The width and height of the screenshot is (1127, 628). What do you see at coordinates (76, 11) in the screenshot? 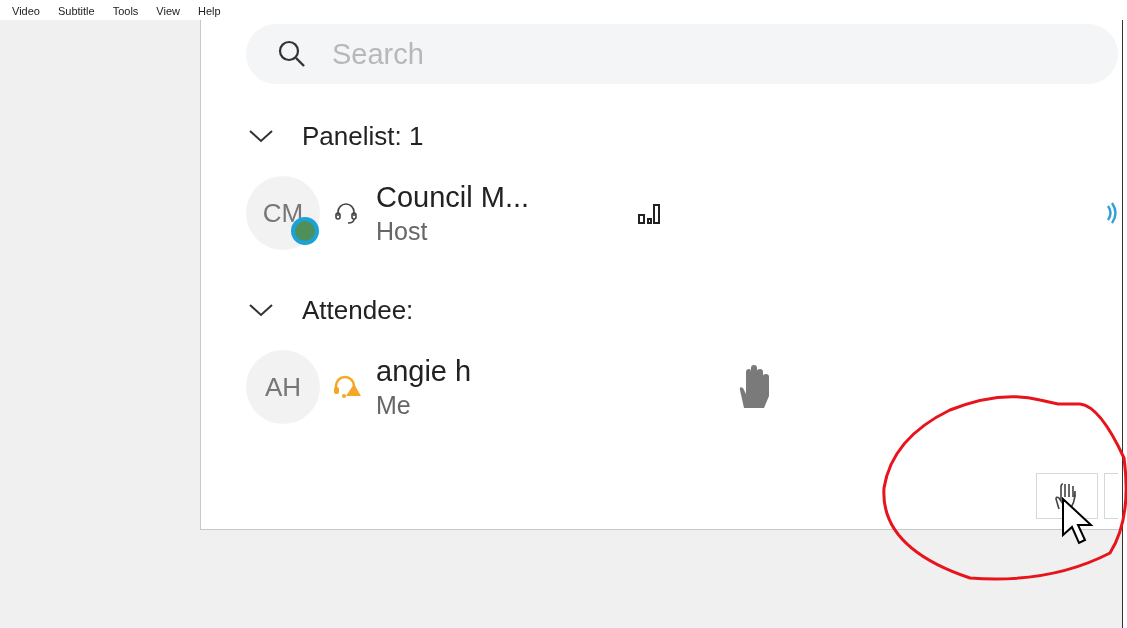
I see `menu-item: Subtitle` at bounding box center [76, 11].